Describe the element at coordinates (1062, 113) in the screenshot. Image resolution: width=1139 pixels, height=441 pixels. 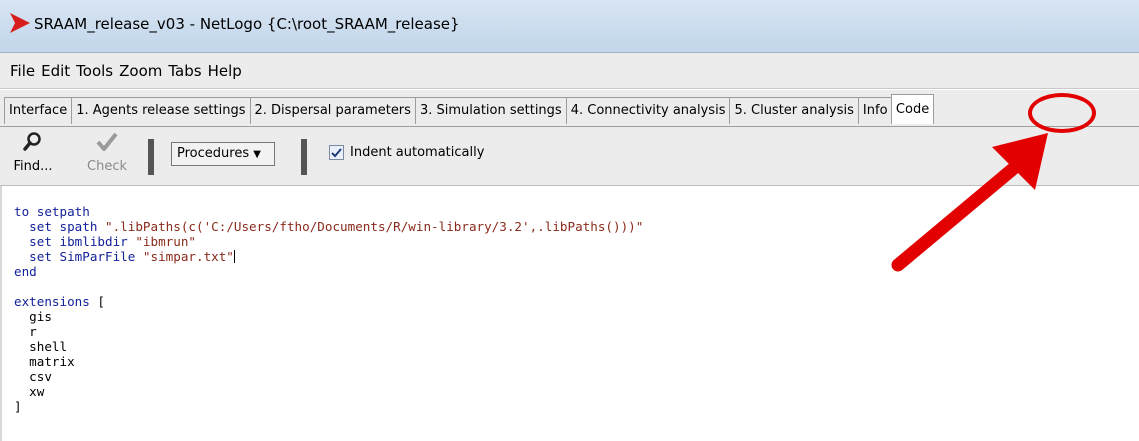
I see `annotation-circle` at that location.